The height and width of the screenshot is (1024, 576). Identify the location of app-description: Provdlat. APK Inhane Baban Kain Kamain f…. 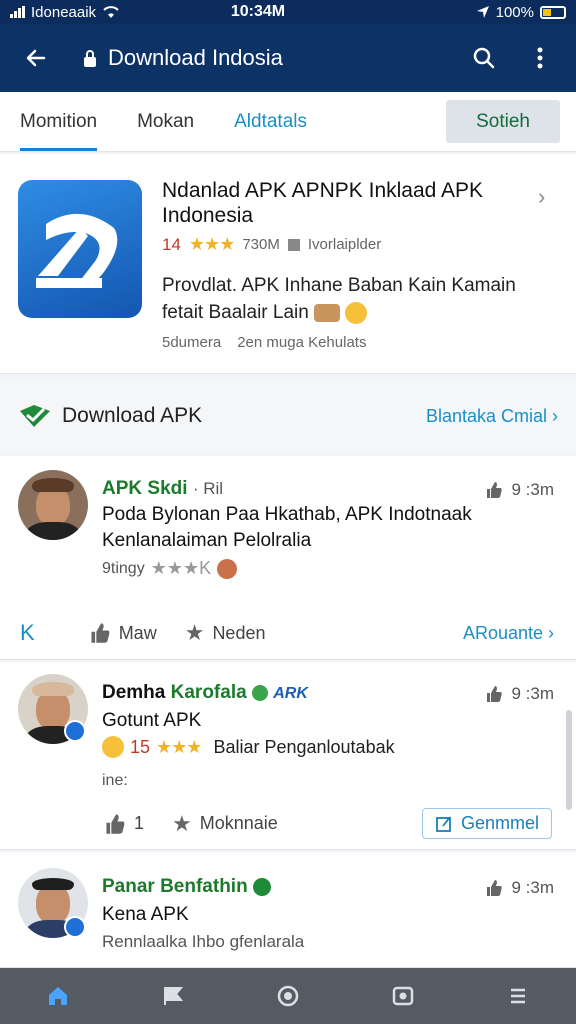
(352, 299).